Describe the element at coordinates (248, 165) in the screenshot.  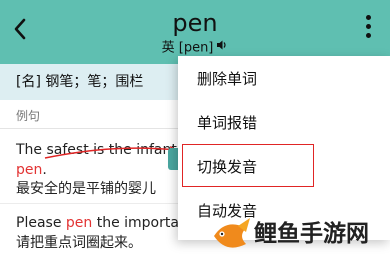
I see `highlight-box` at that location.